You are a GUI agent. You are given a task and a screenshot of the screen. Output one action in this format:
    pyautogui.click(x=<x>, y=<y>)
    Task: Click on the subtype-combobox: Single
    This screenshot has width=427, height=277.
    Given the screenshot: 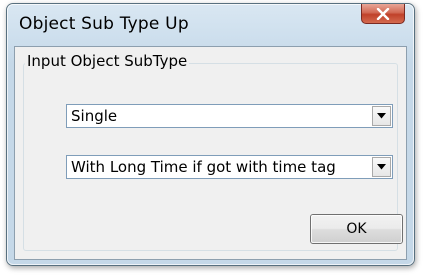 What is the action you would take?
    pyautogui.click(x=229, y=116)
    